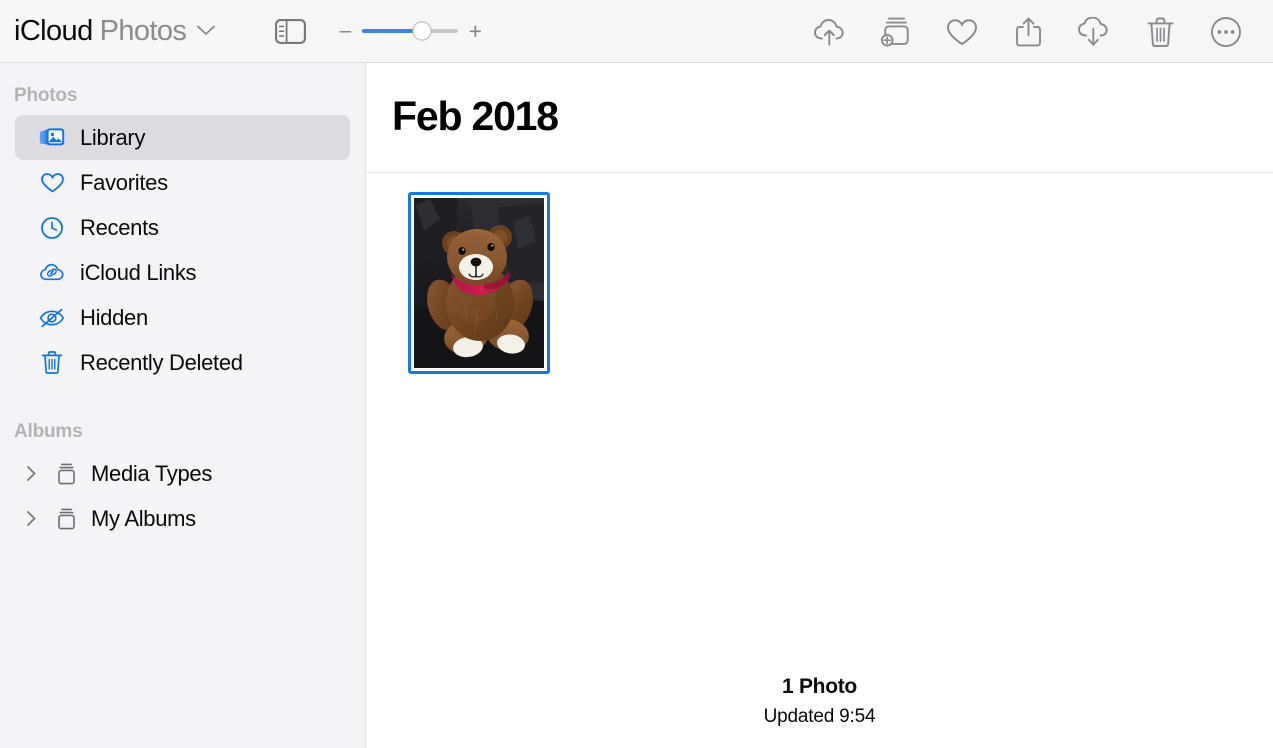  Describe the element at coordinates (1226, 32) in the screenshot. I see `ellipsis-circle-icon` at that location.